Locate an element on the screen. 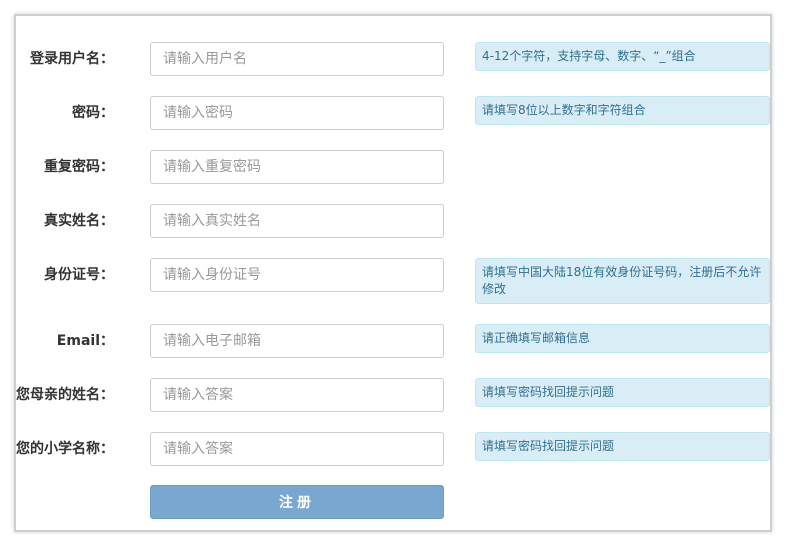  primary-school-input is located at coordinates (297, 449).